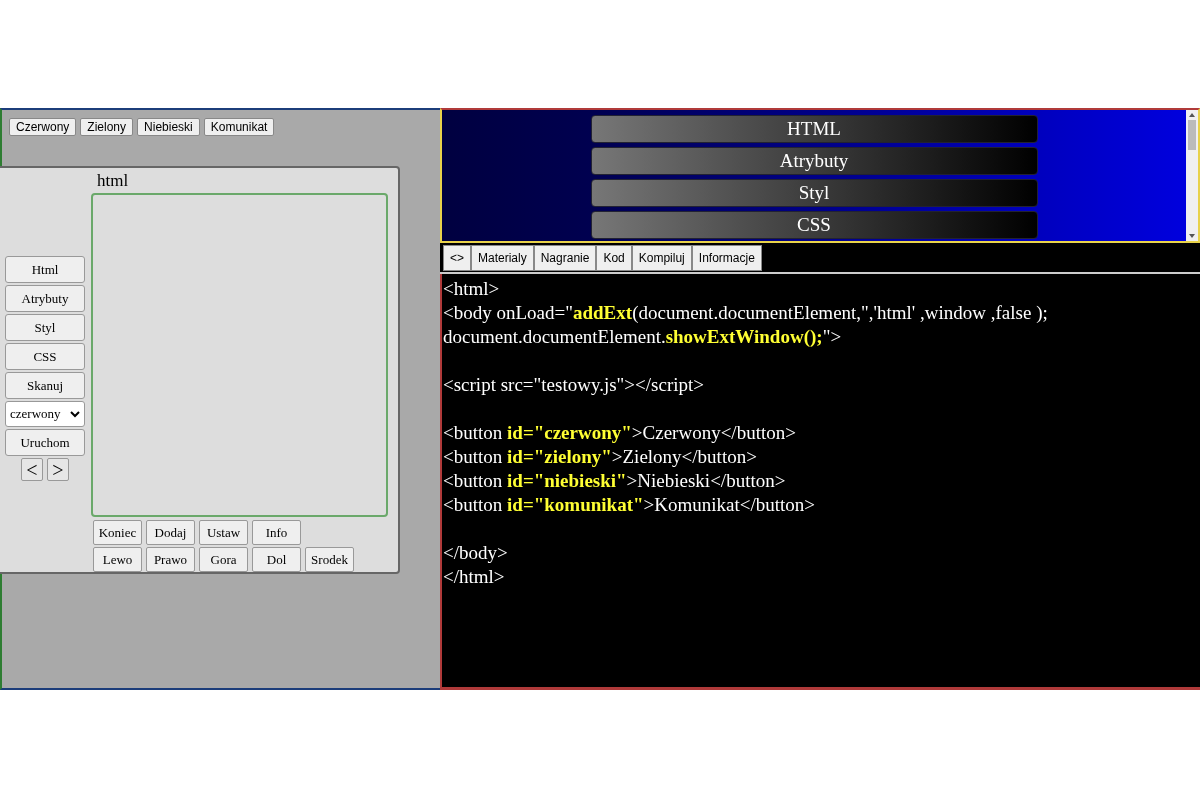 The height and width of the screenshot is (800, 1200). I want to click on code-line: <button id="komunikat">Komunikat</button>, so click(629, 505).